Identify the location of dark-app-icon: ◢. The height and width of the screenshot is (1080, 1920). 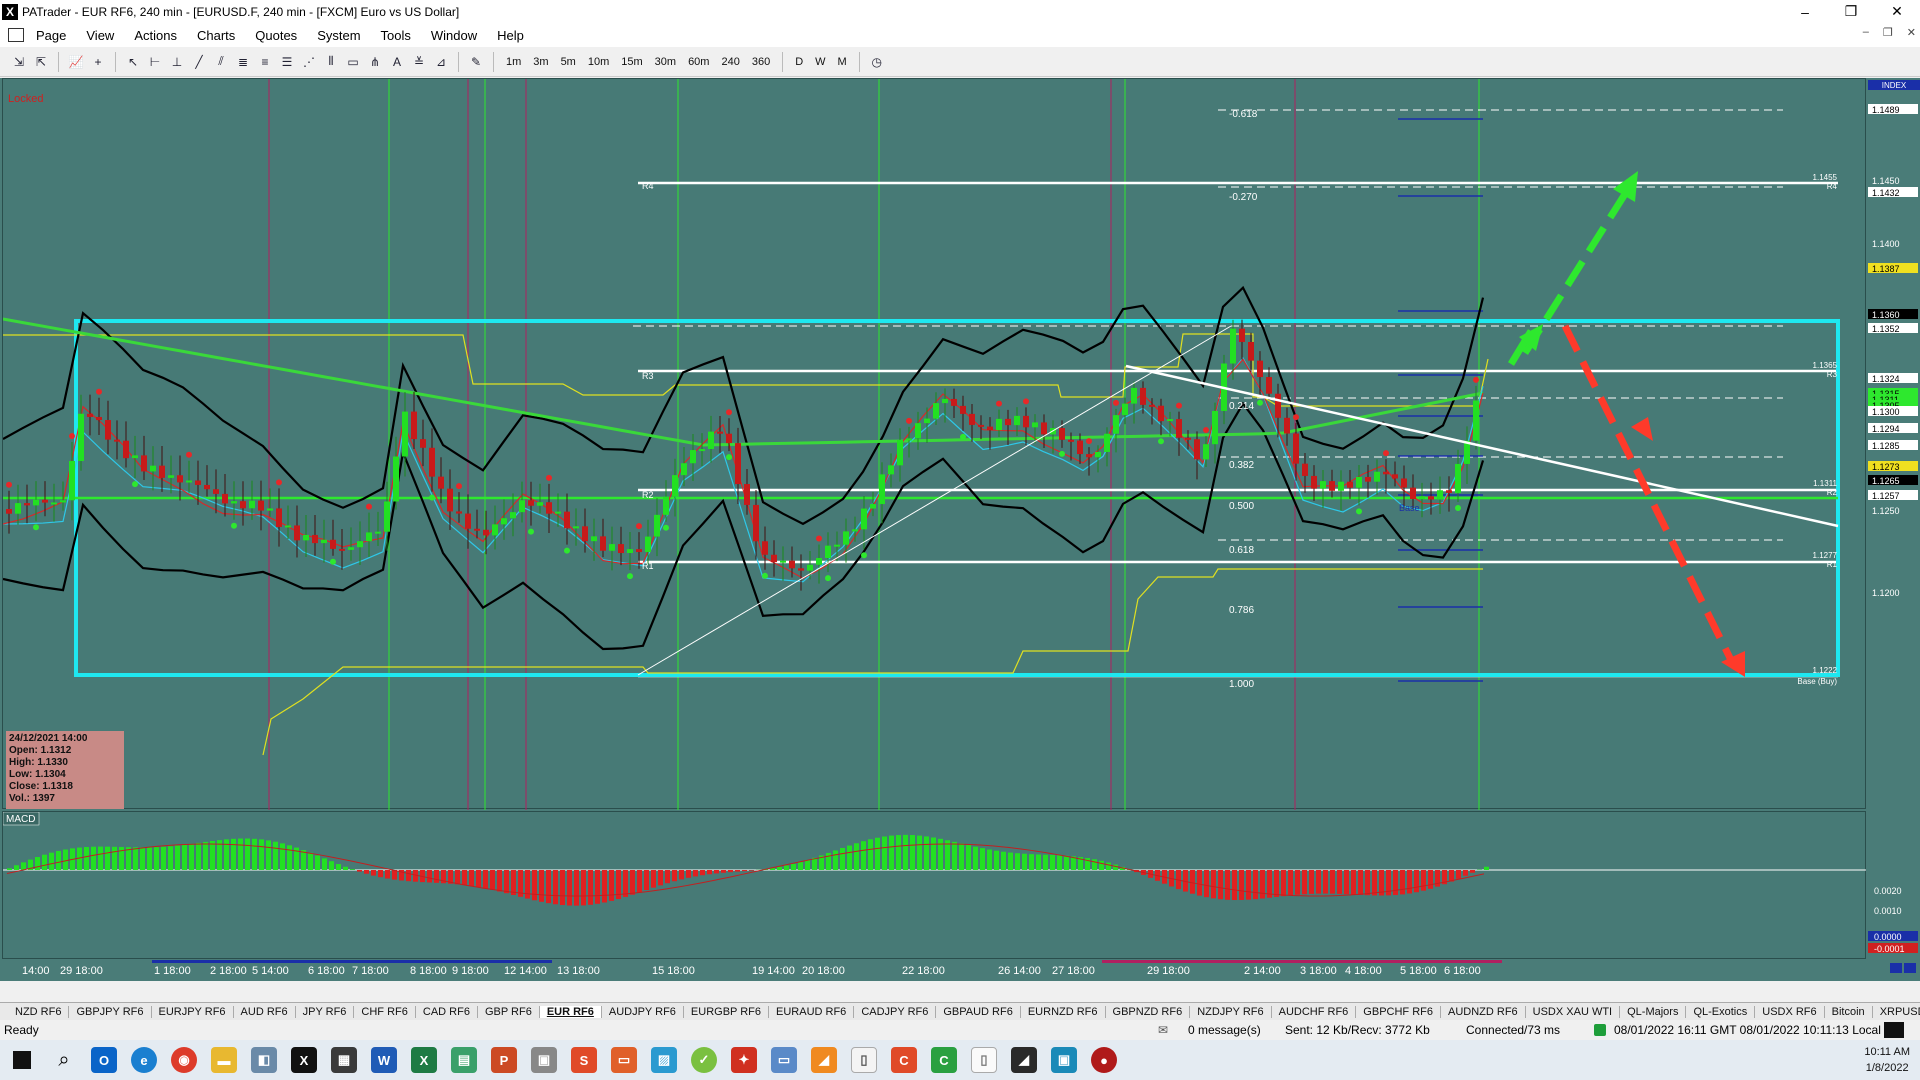
(1024, 1060).